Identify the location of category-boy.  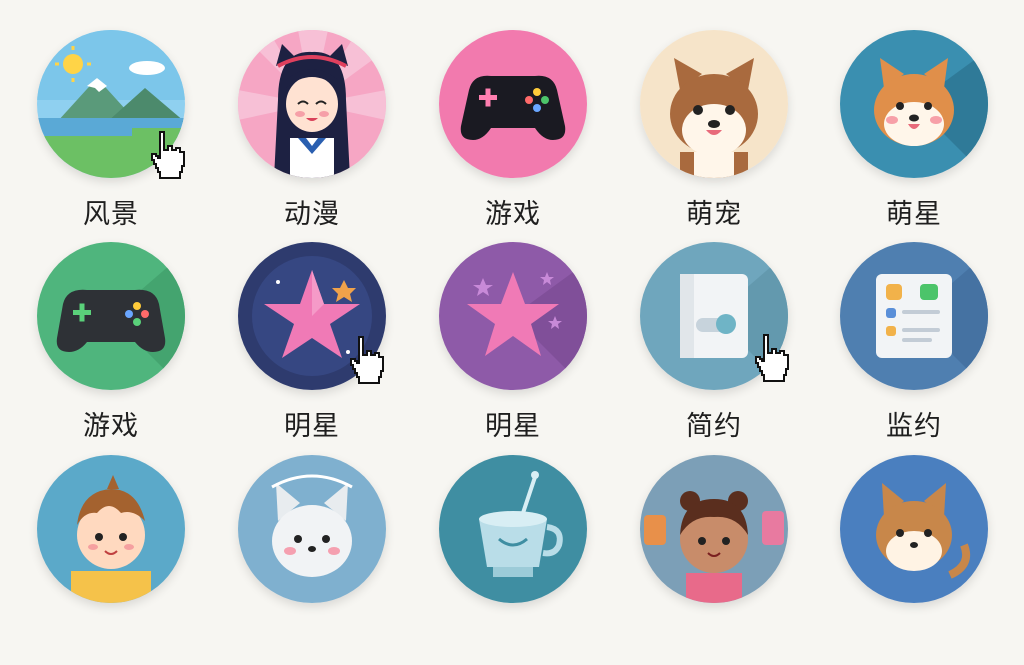
(111, 560).